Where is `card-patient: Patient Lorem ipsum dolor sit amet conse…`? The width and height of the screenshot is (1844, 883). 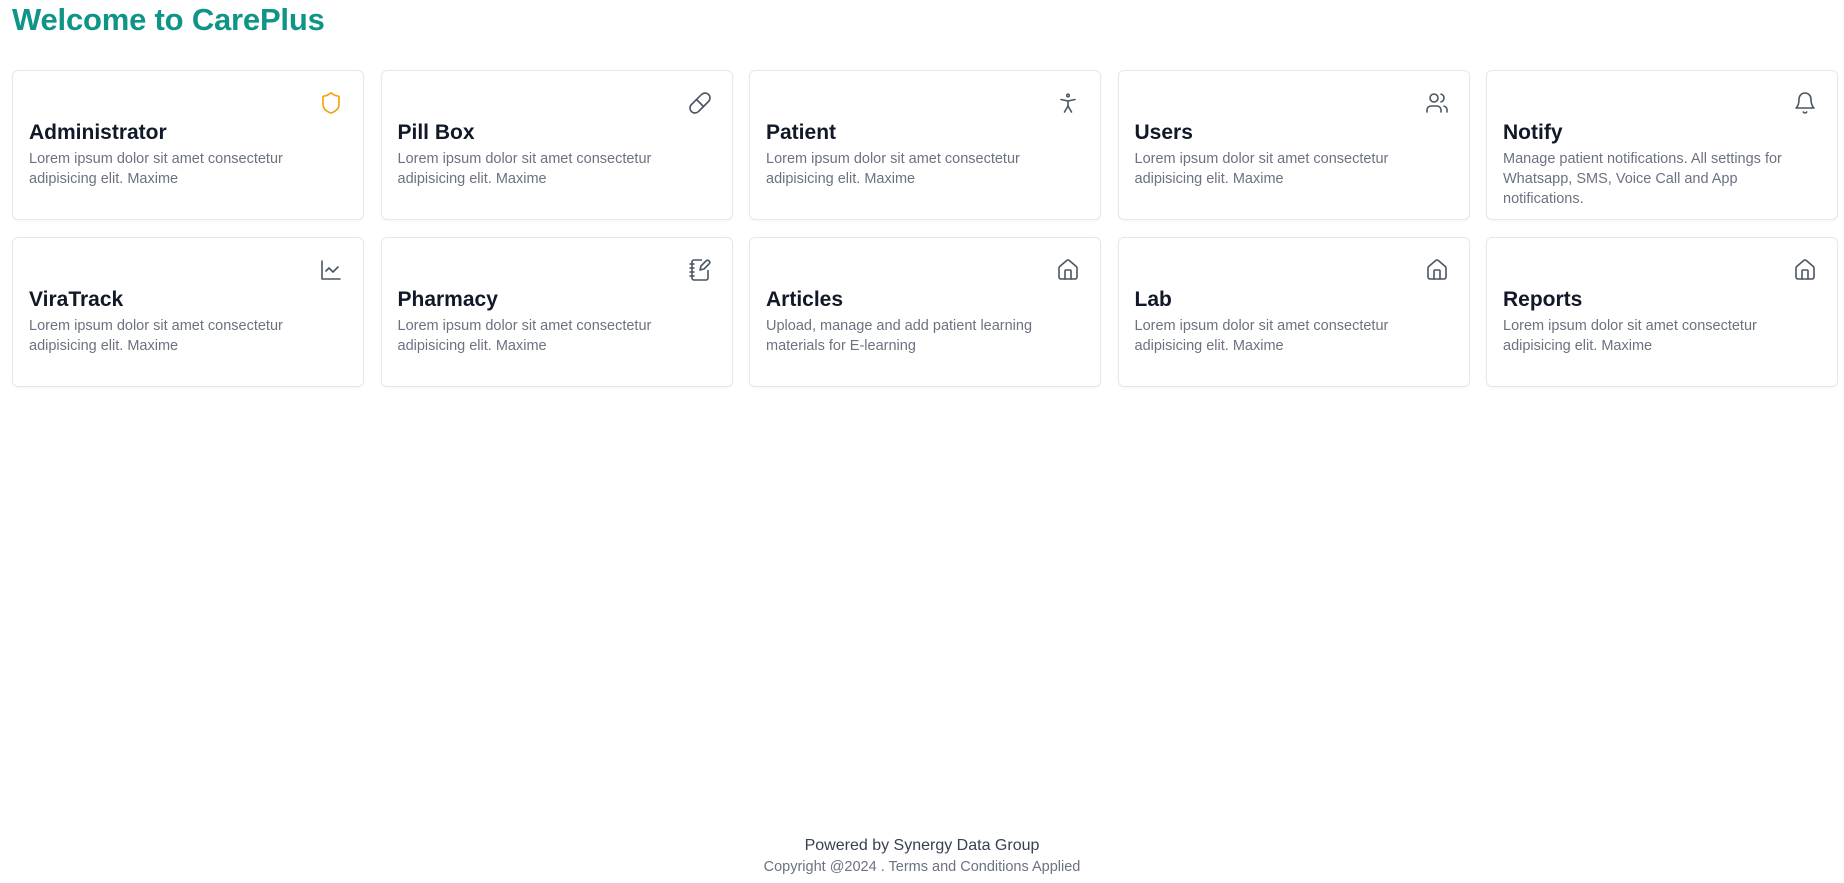
card-patient: Patient Lorem ipsum dolor sit amet conse… is located at coordinates (925, 145).